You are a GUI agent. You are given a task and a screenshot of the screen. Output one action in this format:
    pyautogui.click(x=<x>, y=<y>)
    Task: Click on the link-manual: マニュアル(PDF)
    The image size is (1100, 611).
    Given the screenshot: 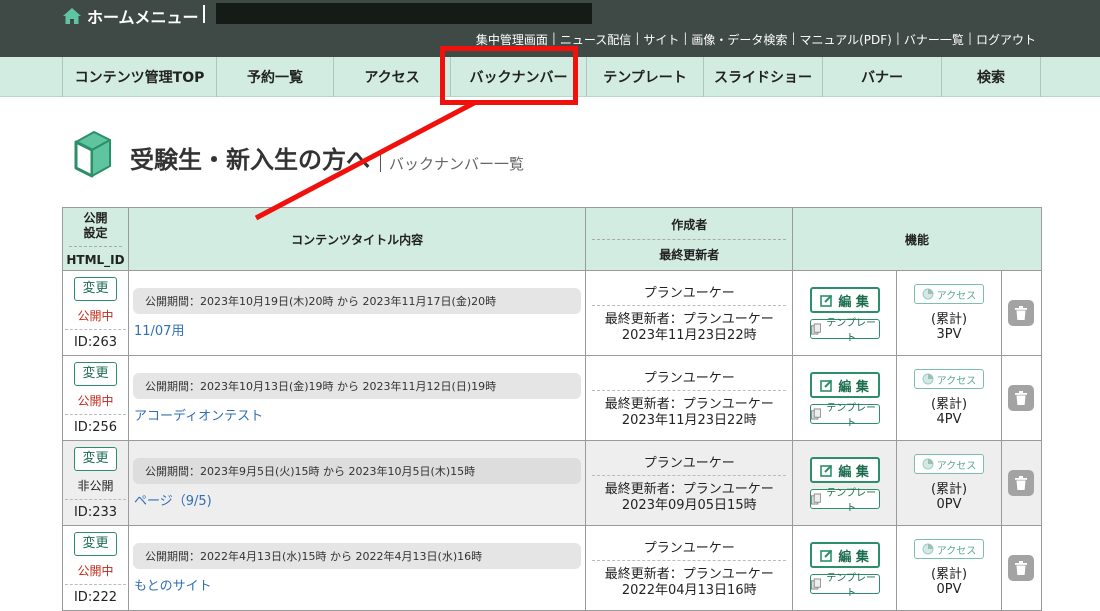 What is the action you would take?
    pyautogui.click(x=845, y=39)
    